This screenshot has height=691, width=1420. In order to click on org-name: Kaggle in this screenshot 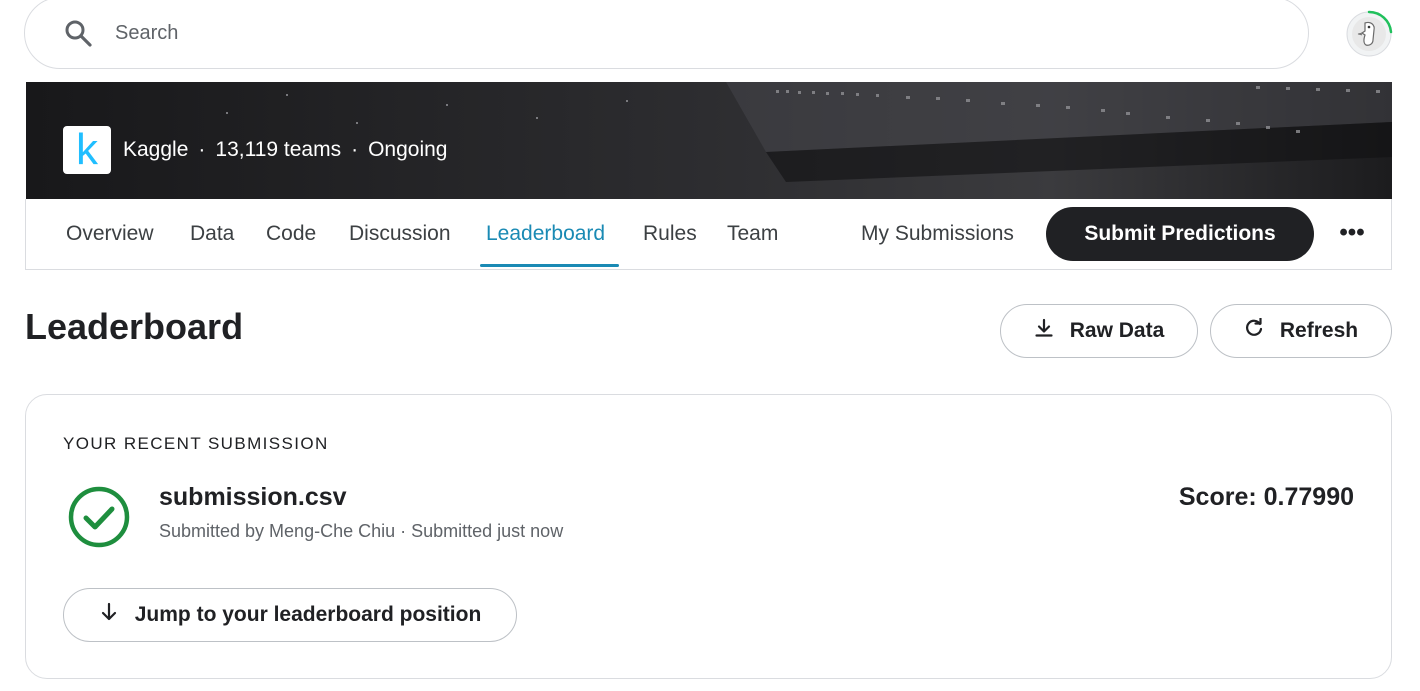, I will do `click(155, 150)`.